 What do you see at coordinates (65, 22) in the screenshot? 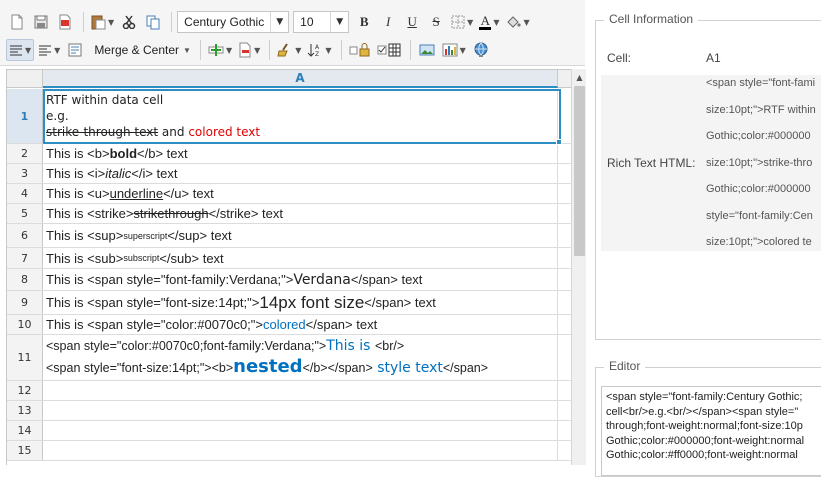
I see `export-pdf-button` at bounding box center [65, 22].